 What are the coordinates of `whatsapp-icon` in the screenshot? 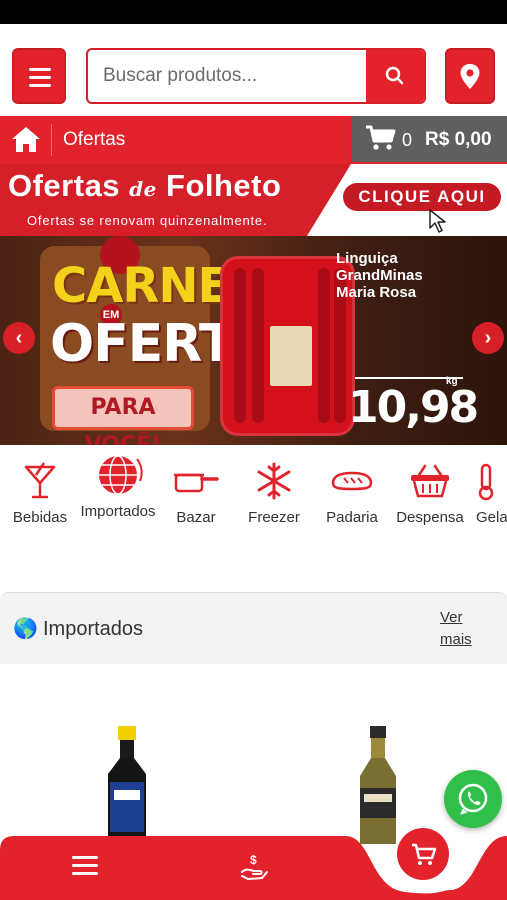 It's located at (473, 799).